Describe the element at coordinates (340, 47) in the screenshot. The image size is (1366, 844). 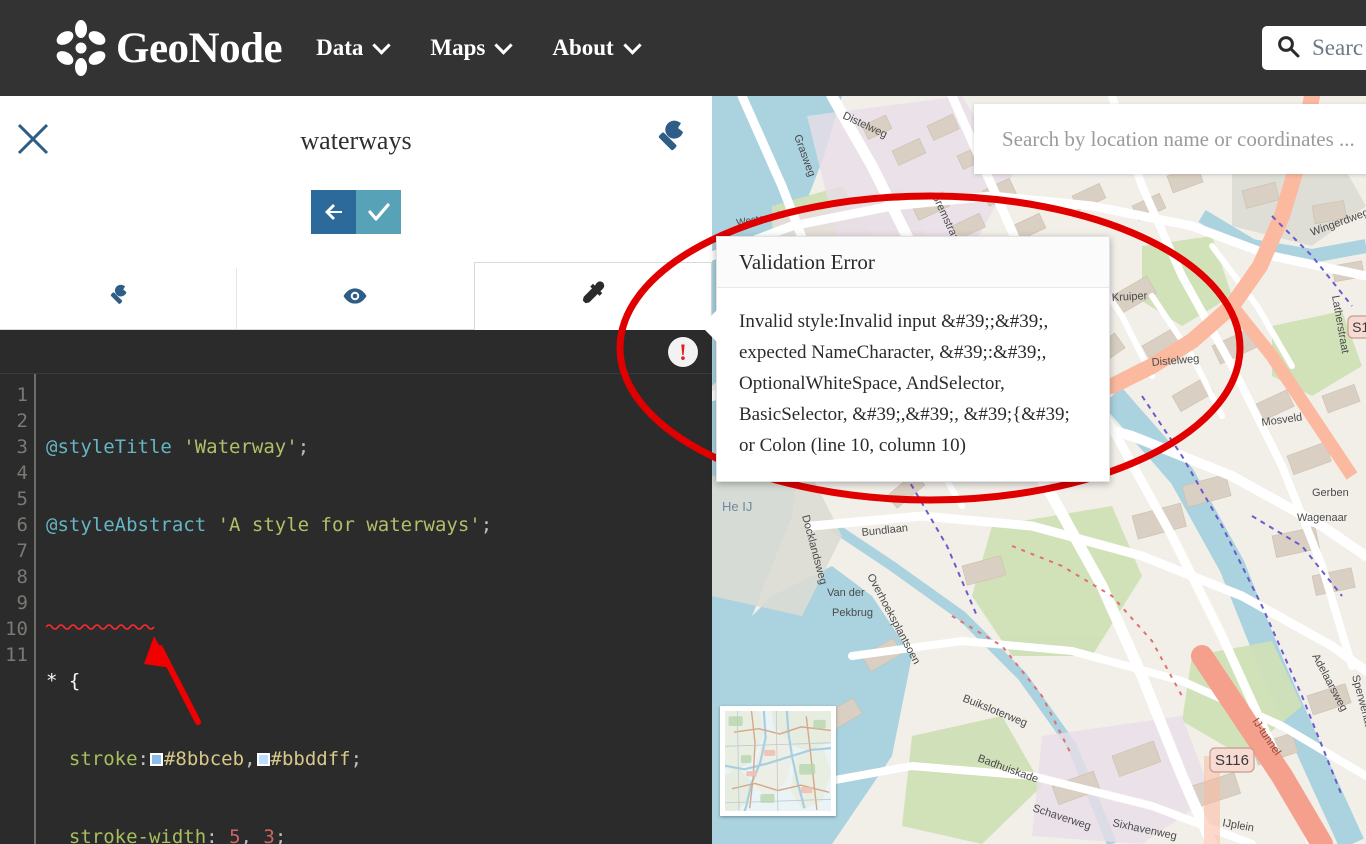
I see `nav-item-label: Data` at that location.